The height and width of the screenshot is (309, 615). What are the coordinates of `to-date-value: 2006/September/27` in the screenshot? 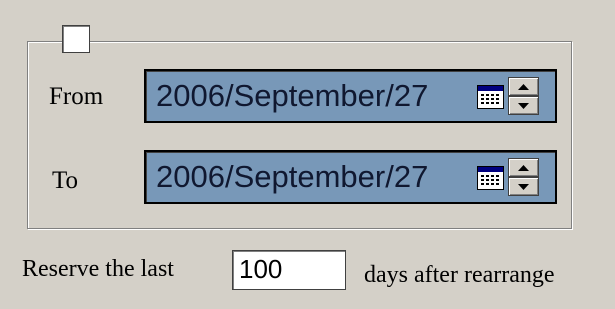 It's located at (292, 176).